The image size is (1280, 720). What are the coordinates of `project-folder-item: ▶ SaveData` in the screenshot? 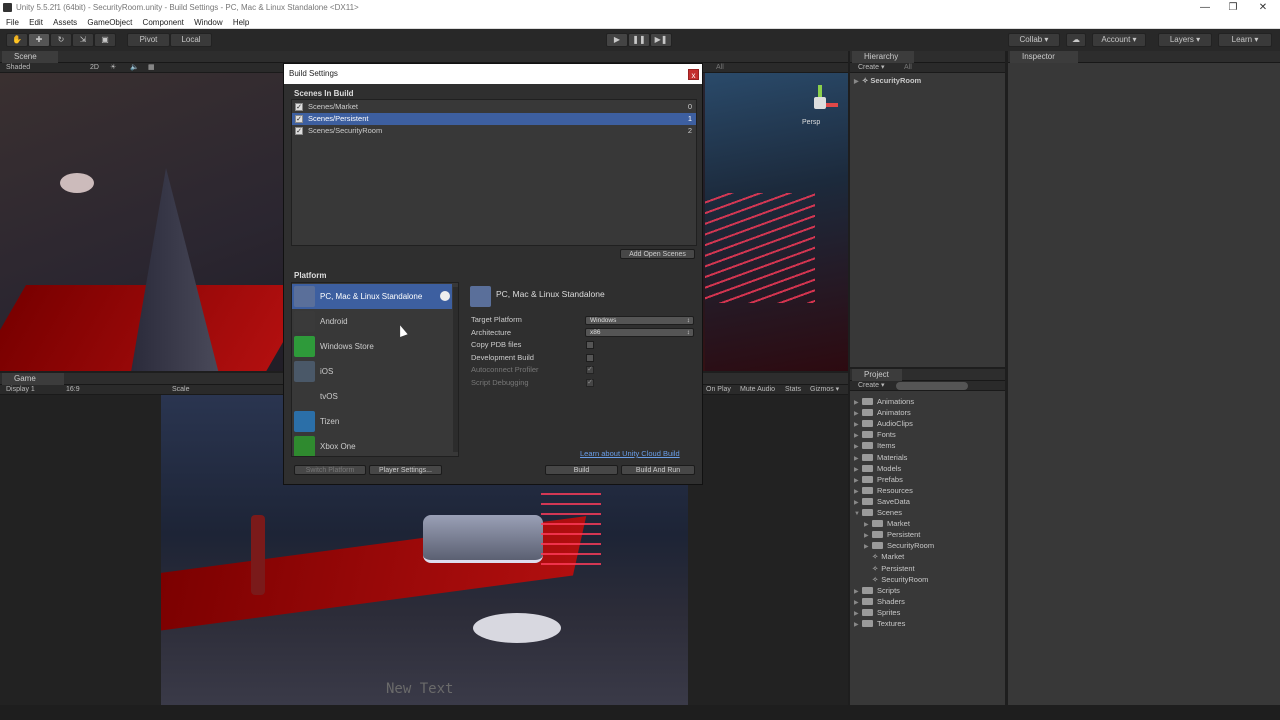 It's located at (882, 501).